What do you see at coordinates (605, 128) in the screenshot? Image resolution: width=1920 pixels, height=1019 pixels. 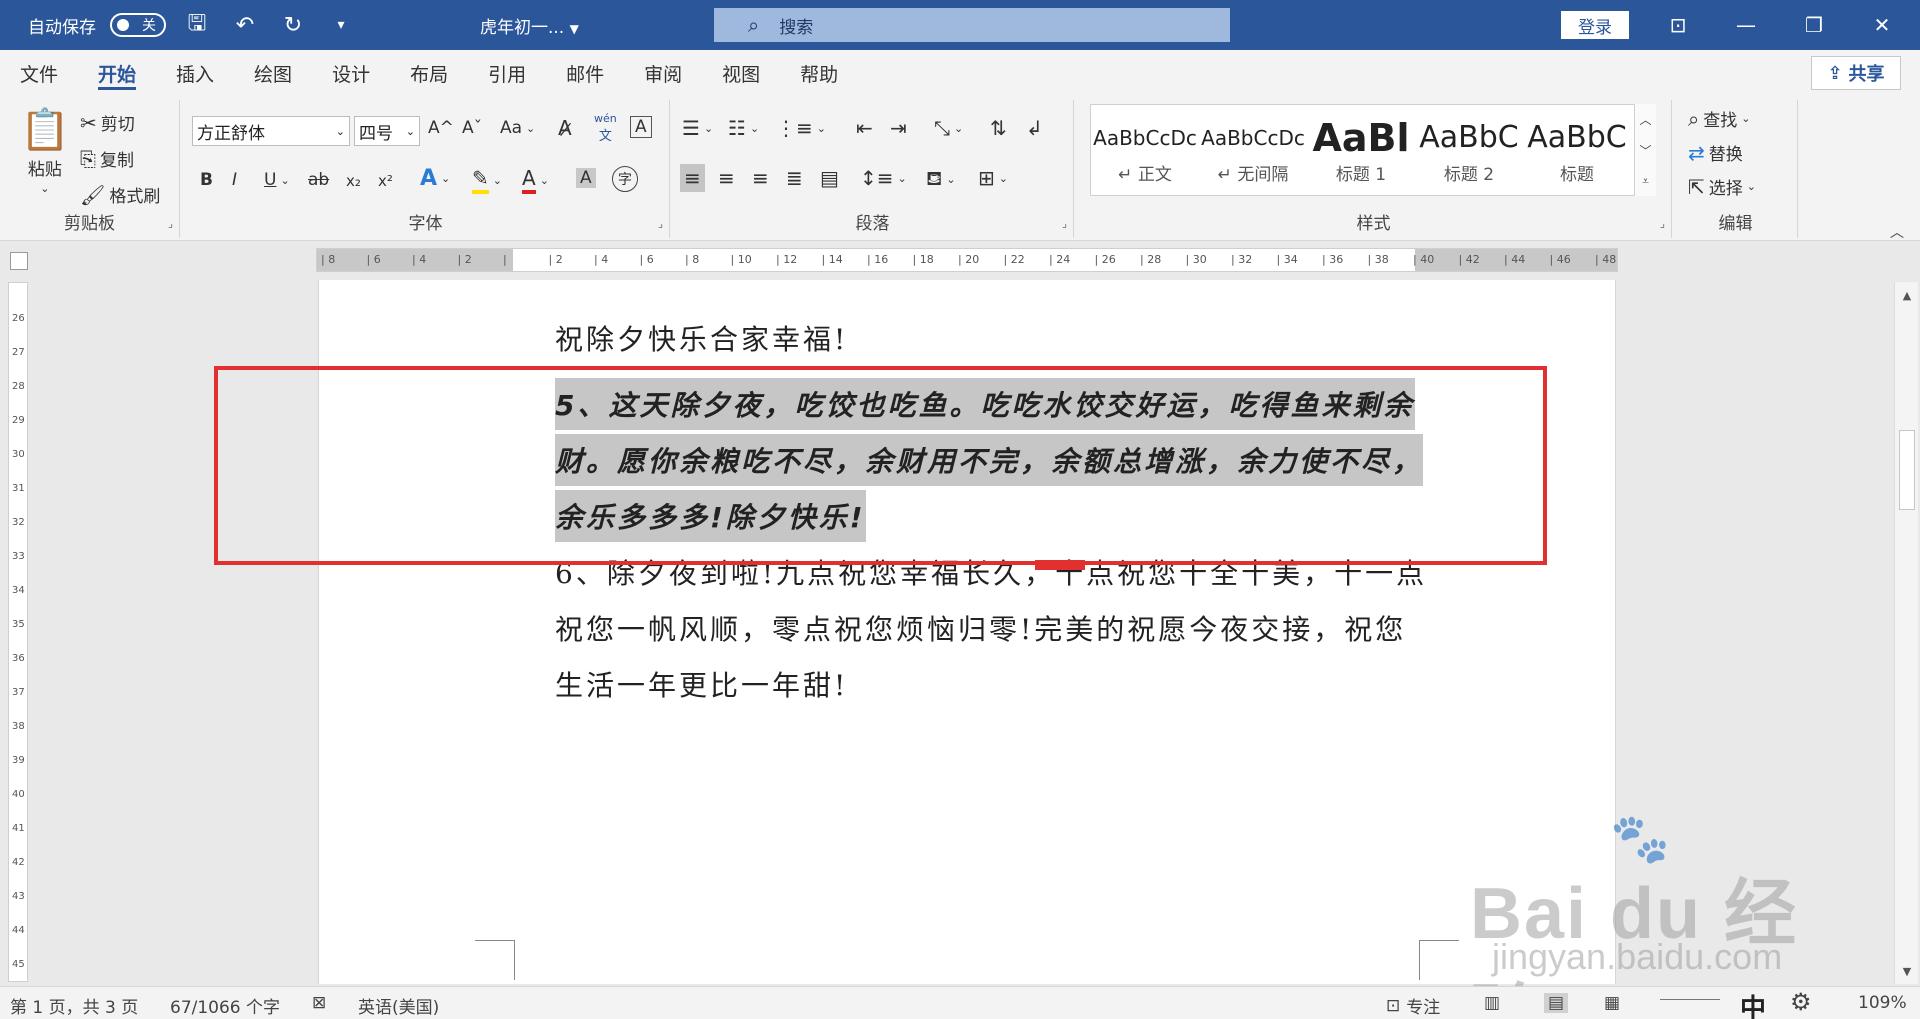 I see `phonetic-guide-button: wén 文` at bounding box center [605, 128].